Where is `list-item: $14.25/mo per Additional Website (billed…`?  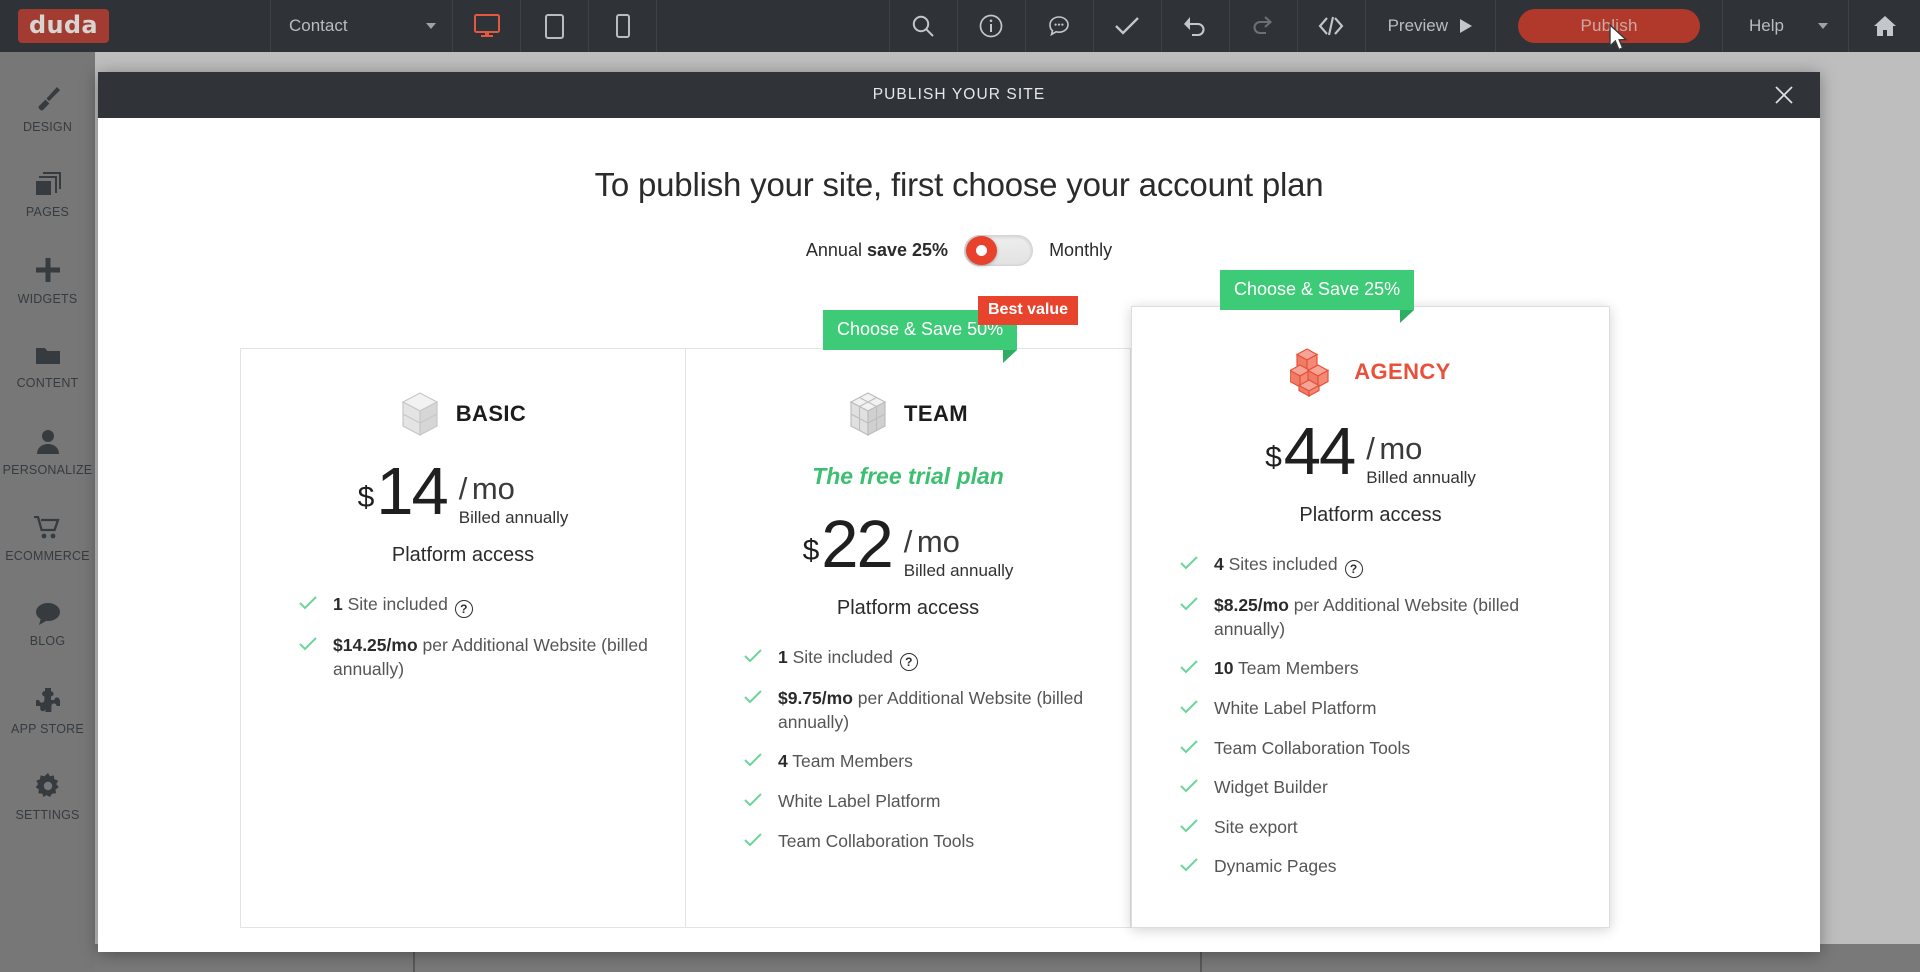 list-item: $14.25/mo per Additional Website (billed… is located at coordinates (480, 657).